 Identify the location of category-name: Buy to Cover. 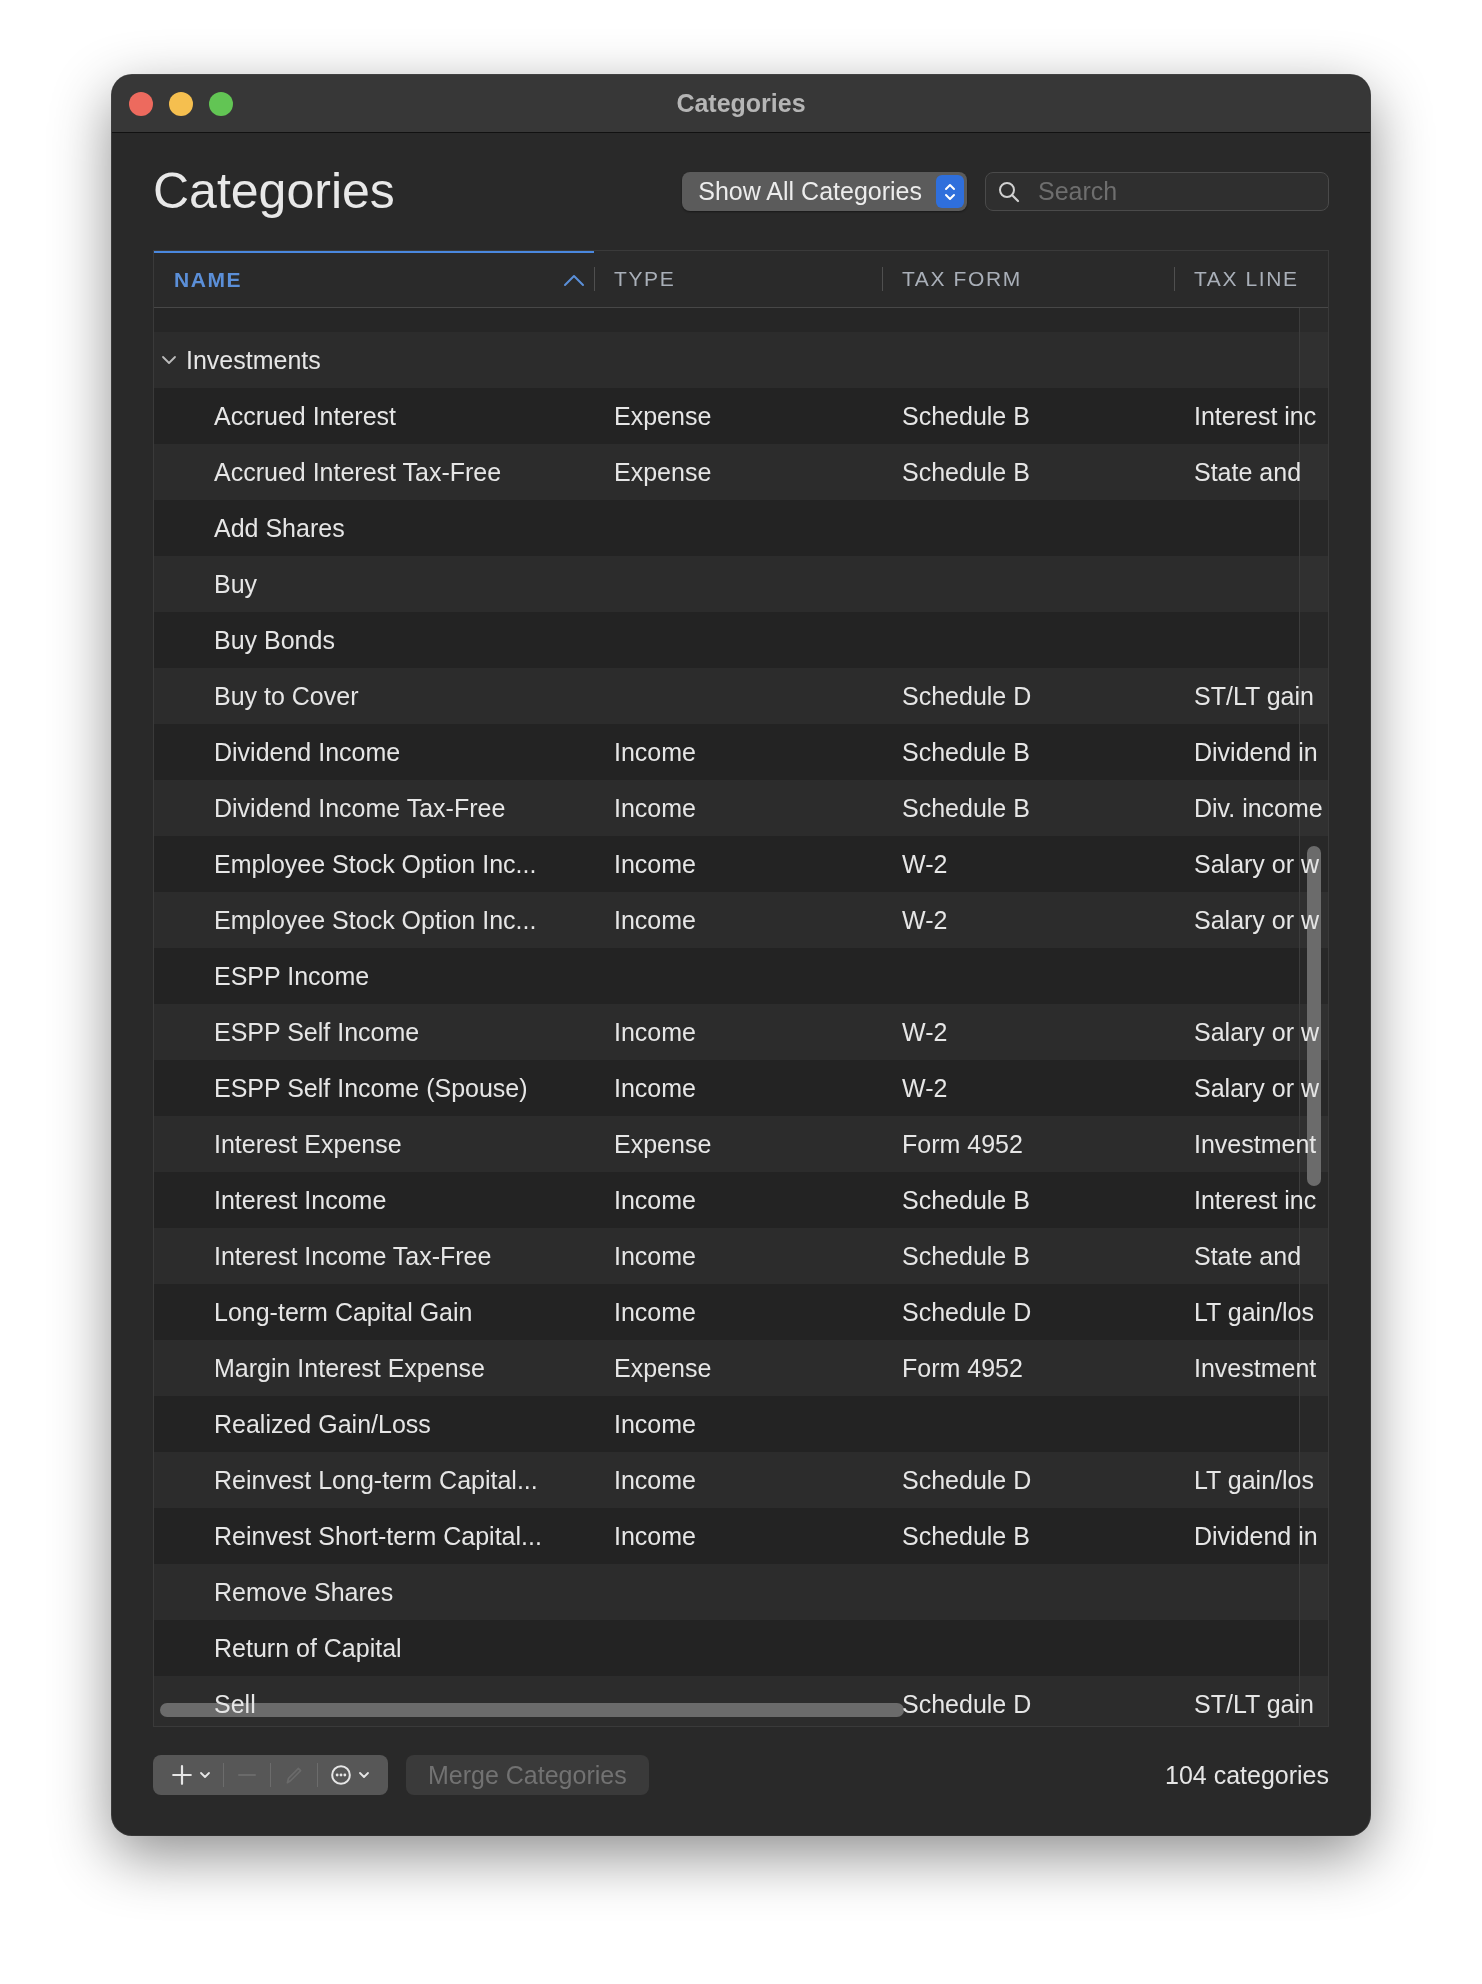
(286, 696).